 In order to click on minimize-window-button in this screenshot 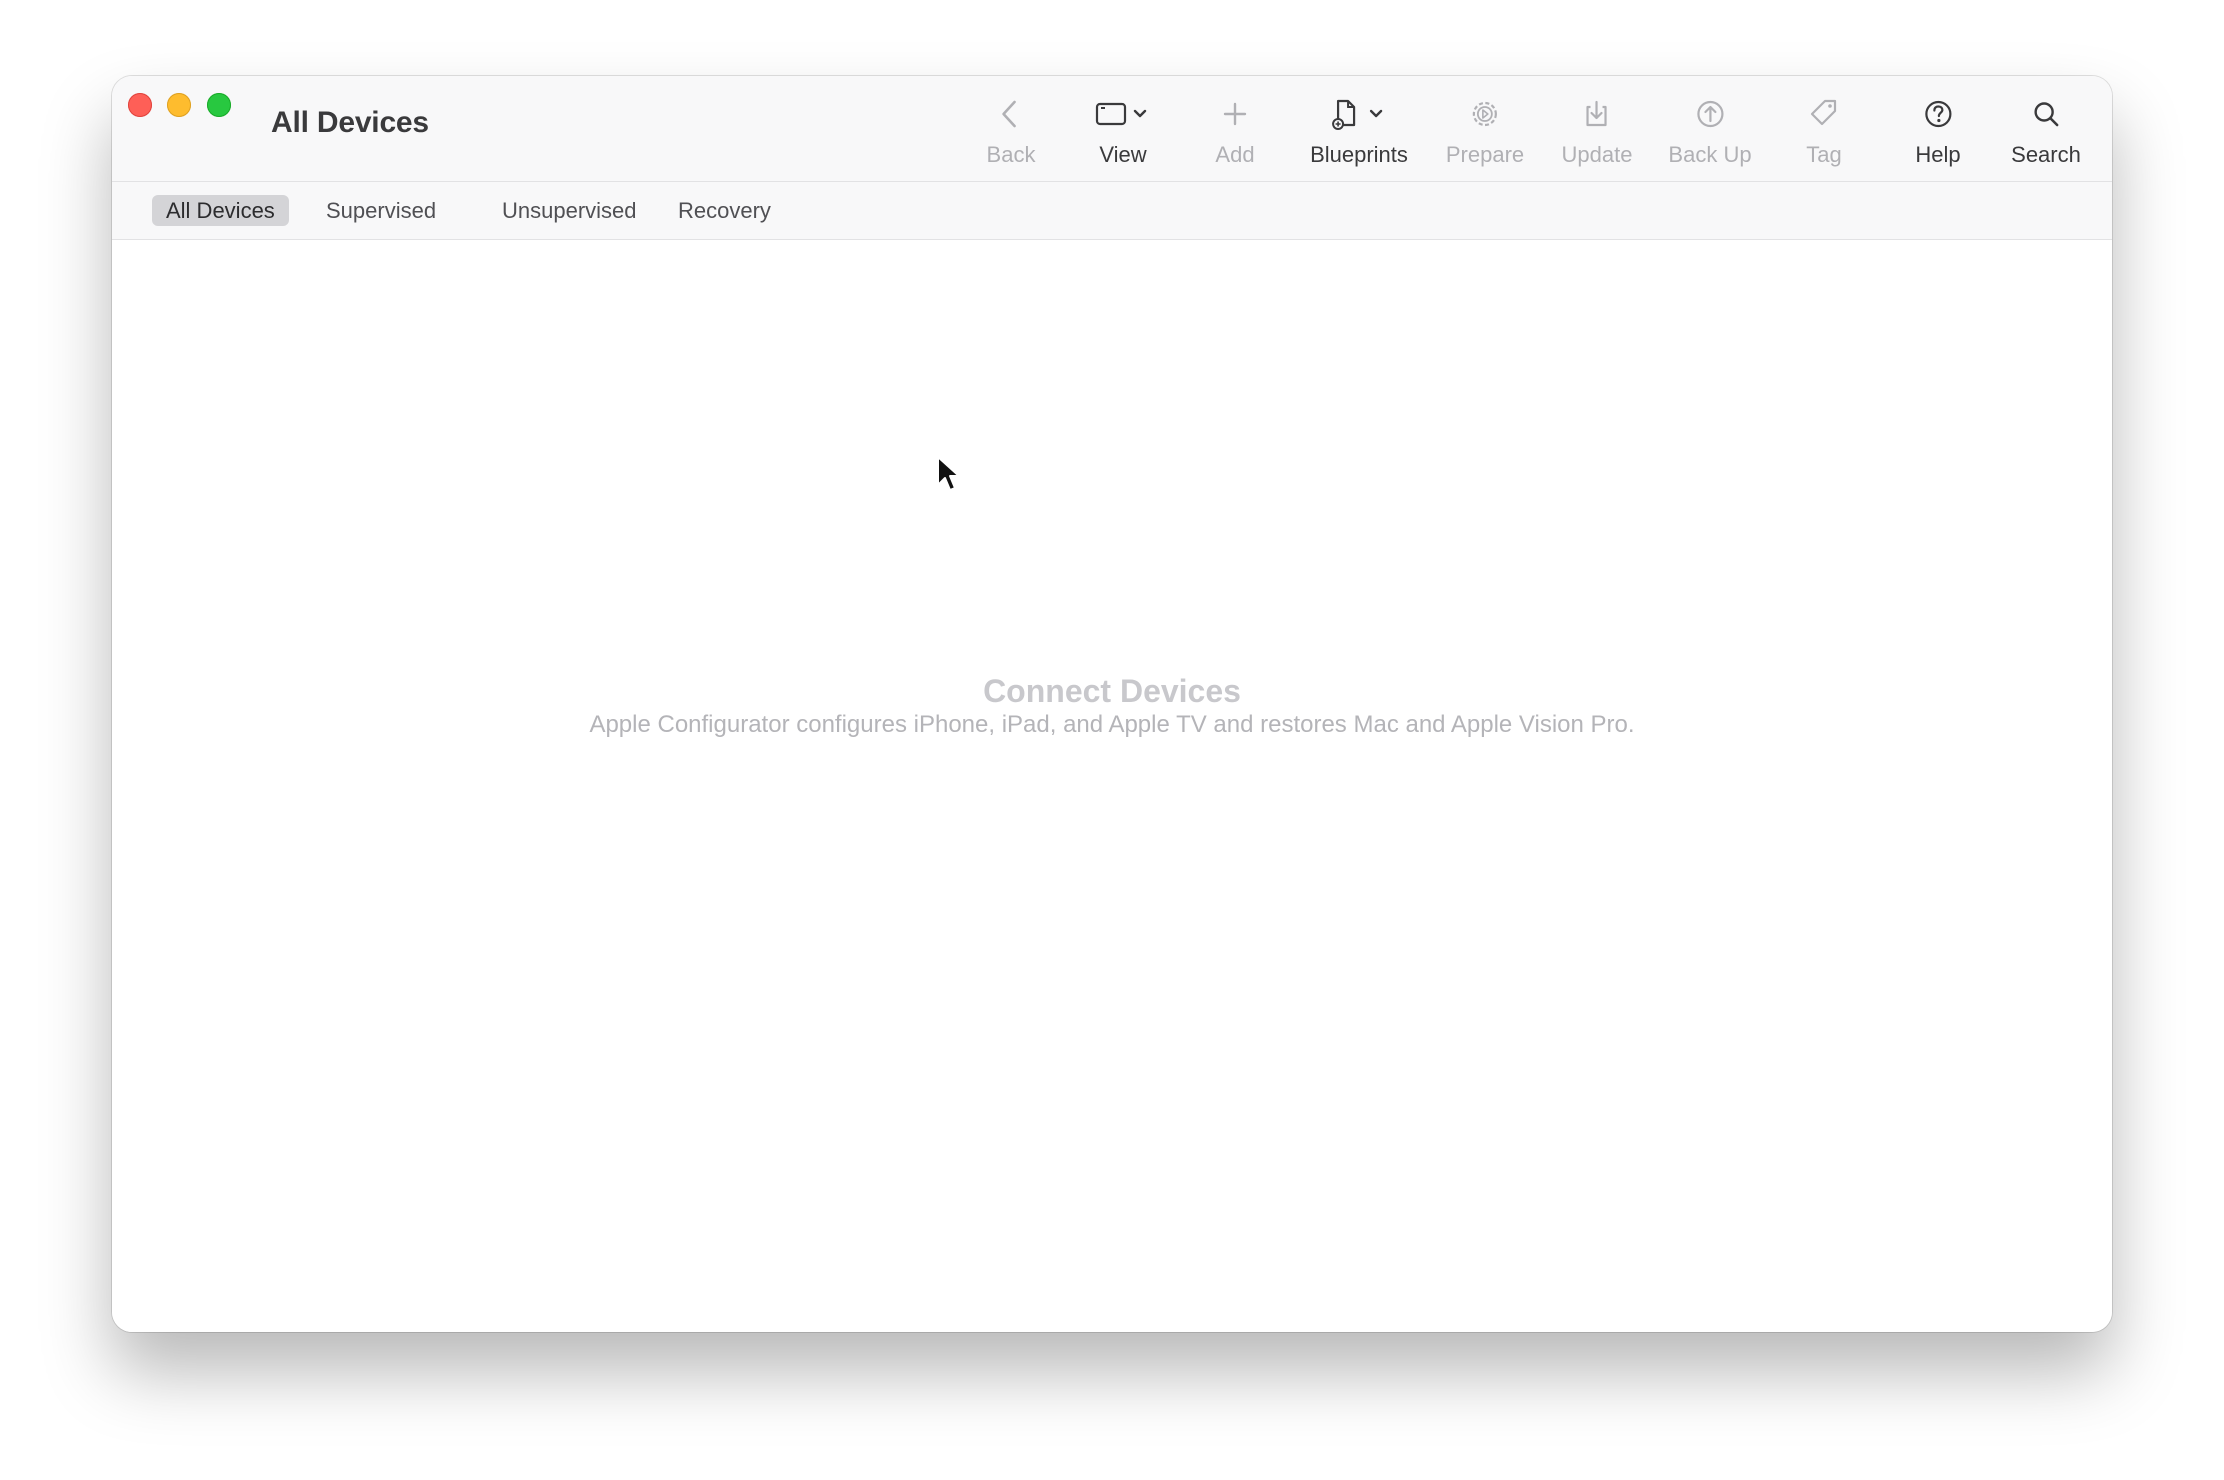, I will do `click(179, 105)`.